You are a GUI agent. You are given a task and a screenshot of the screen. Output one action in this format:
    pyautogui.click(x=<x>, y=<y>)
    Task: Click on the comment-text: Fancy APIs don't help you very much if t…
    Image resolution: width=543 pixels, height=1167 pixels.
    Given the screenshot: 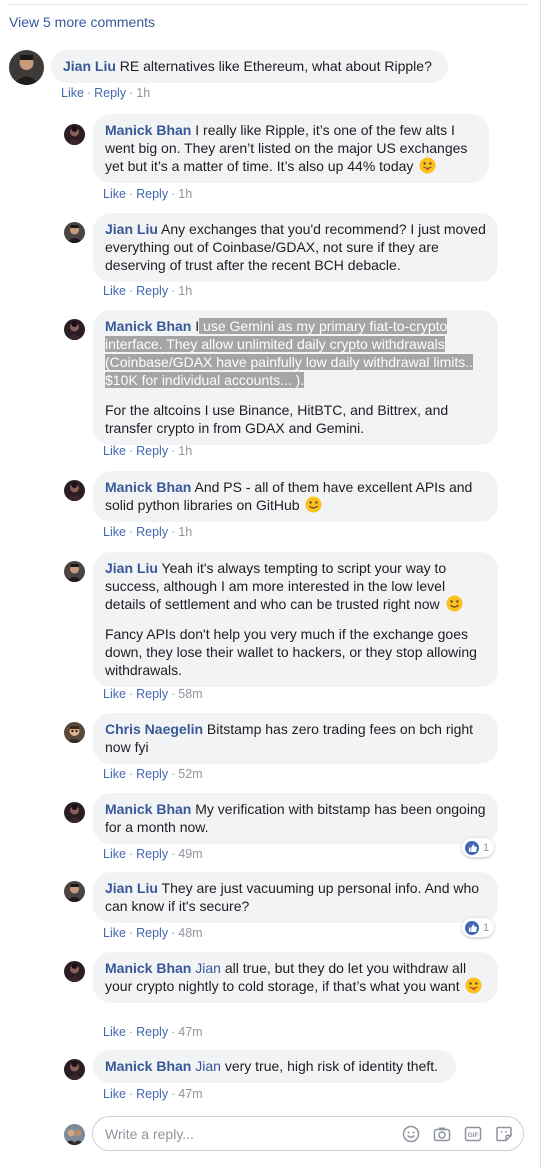 What is the action you would take?
    pyautogui.click(x=291, y=652)
    